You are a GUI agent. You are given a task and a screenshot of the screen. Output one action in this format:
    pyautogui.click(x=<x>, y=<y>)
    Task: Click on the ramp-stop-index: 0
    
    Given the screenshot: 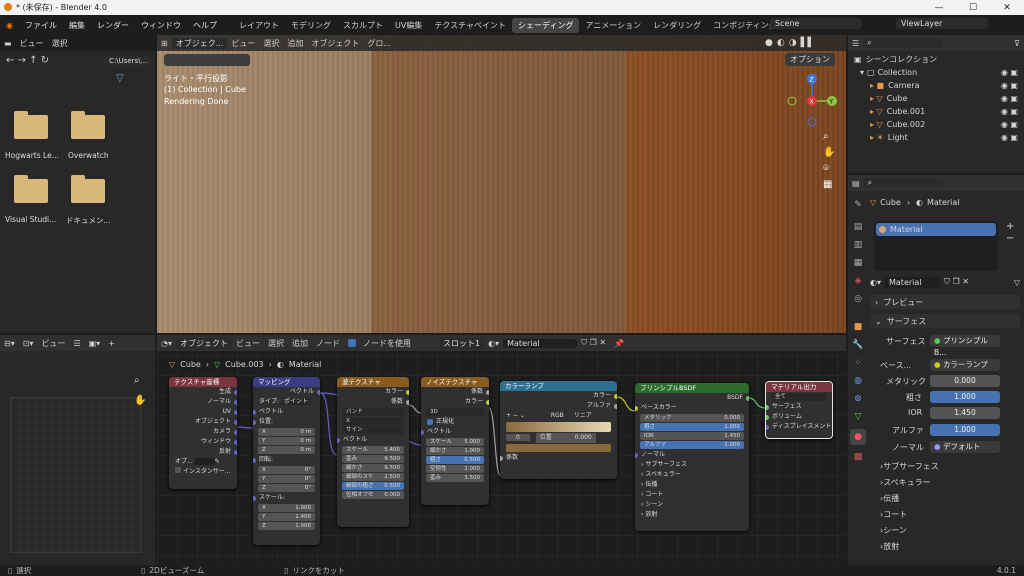 What is the action you would take?
    pyautogui.click(x=518, y=437)
    